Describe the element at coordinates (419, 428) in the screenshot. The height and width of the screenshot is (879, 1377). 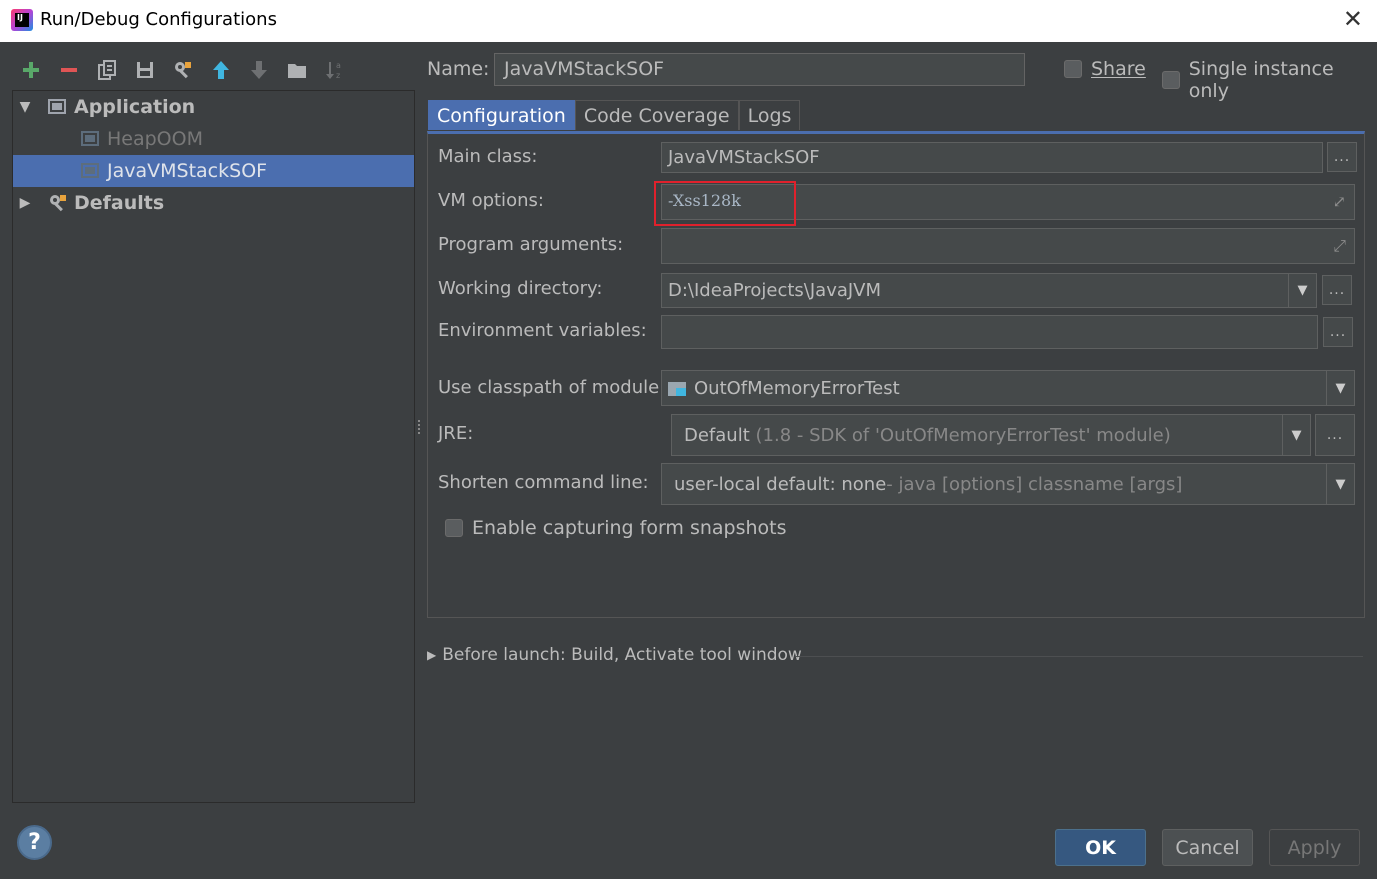
I see `splitter-handle` at that location.